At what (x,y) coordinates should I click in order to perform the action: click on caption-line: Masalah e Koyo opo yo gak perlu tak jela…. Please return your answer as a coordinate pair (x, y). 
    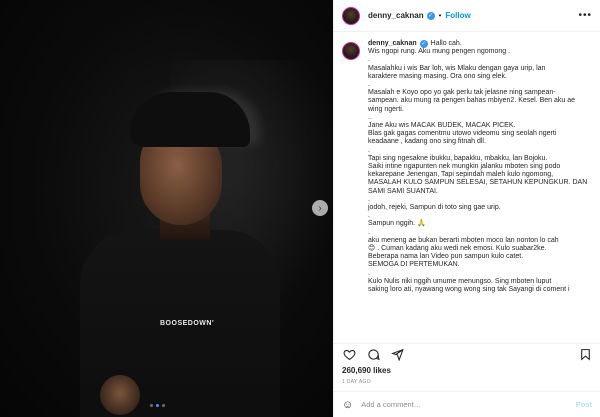
    Looking at the image, I should click on (462, 93).